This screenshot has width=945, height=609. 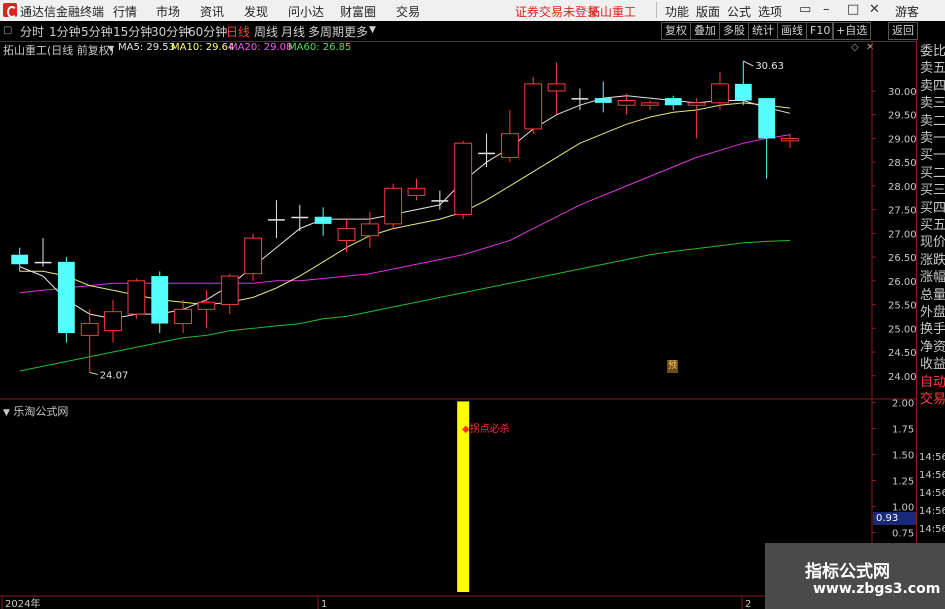 I want to click on panel-label: 买一, so click(x=932, y=156).